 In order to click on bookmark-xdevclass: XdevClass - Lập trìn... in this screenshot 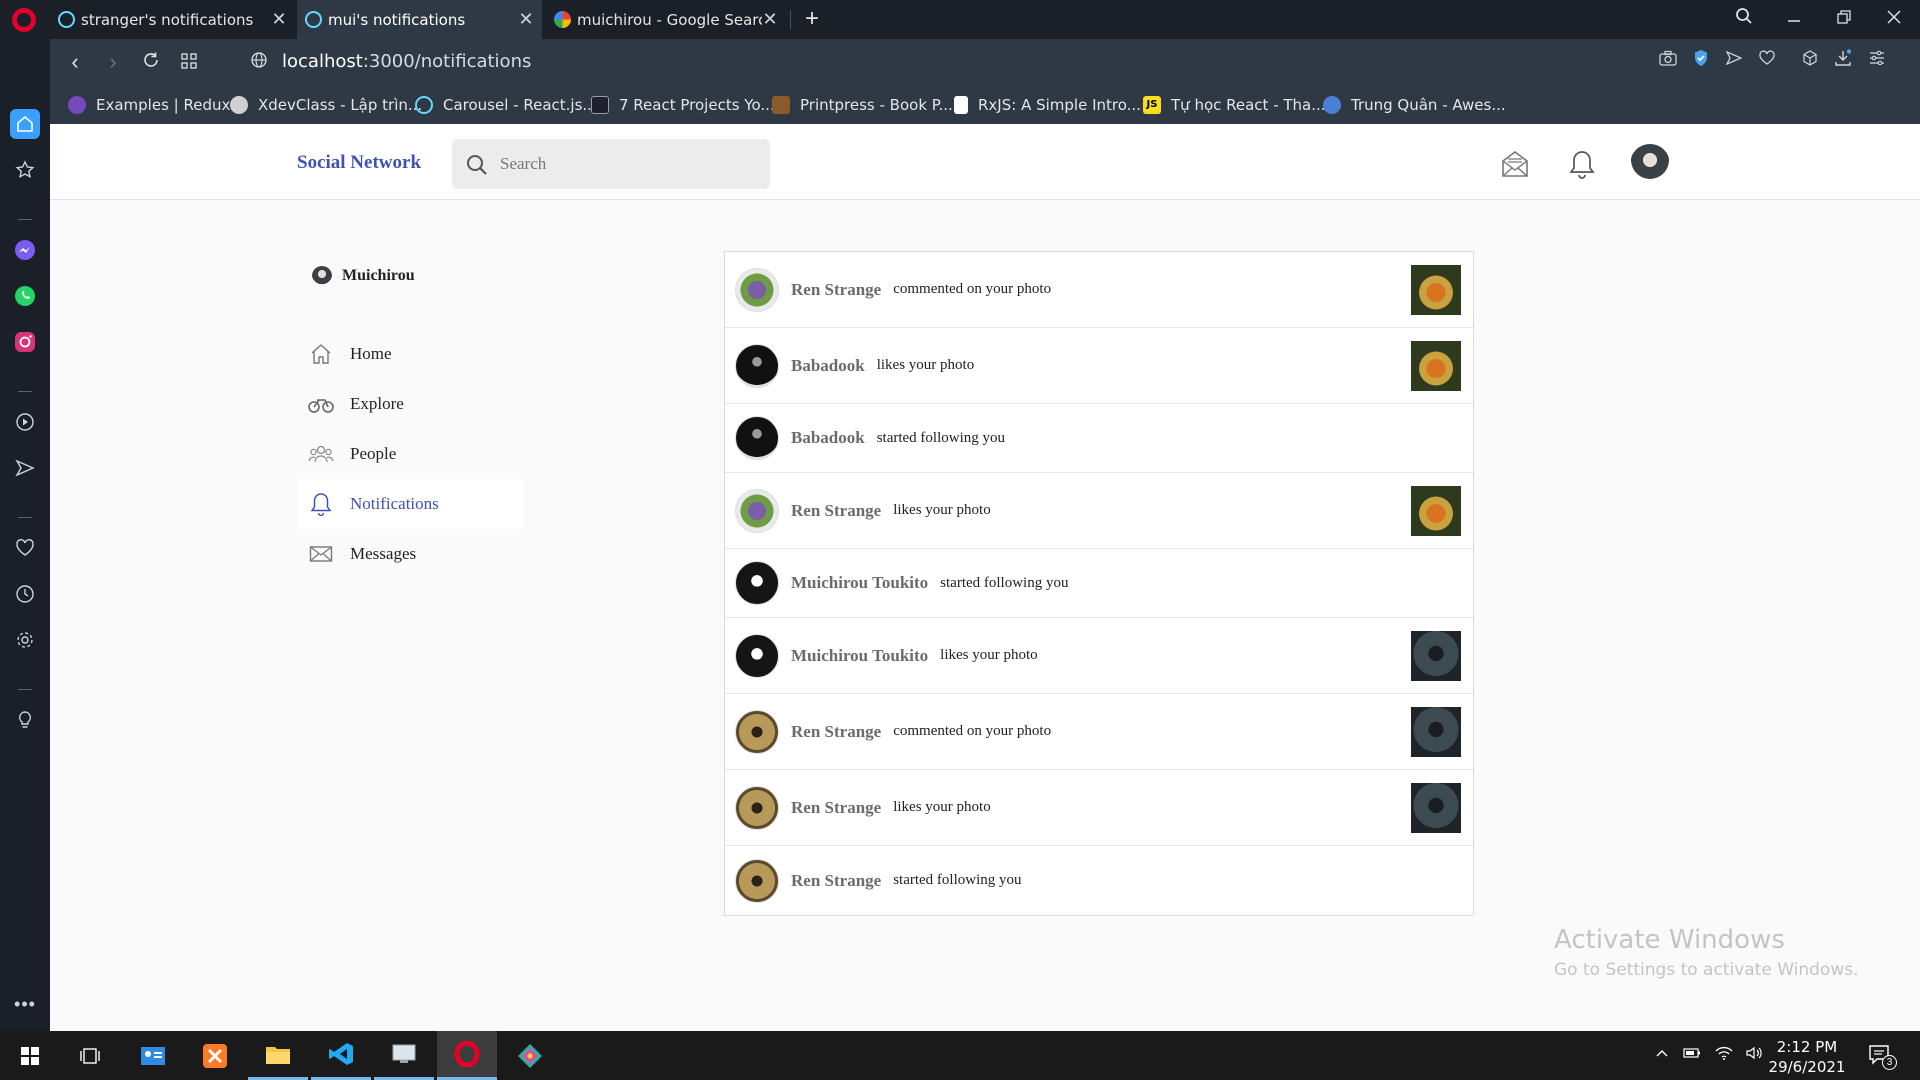, I will do `click(326, 105)`.